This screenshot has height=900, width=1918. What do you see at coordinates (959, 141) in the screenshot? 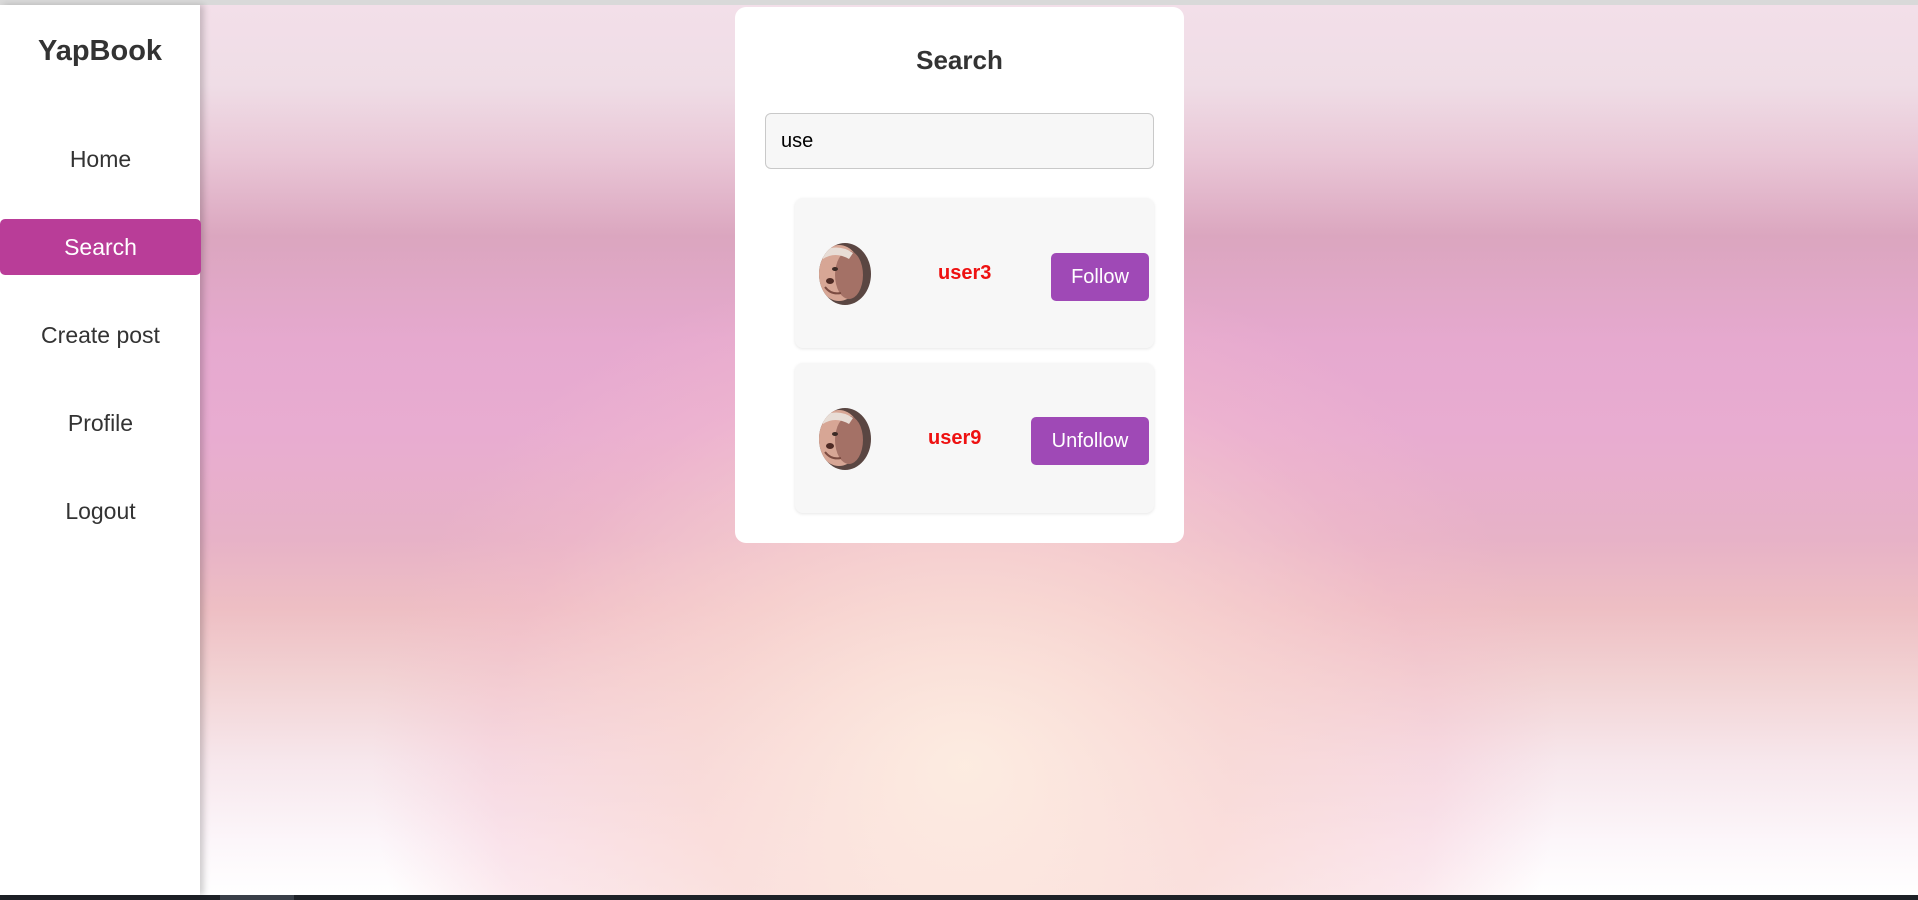
I see `search-input` at bounding box center [959, 141].